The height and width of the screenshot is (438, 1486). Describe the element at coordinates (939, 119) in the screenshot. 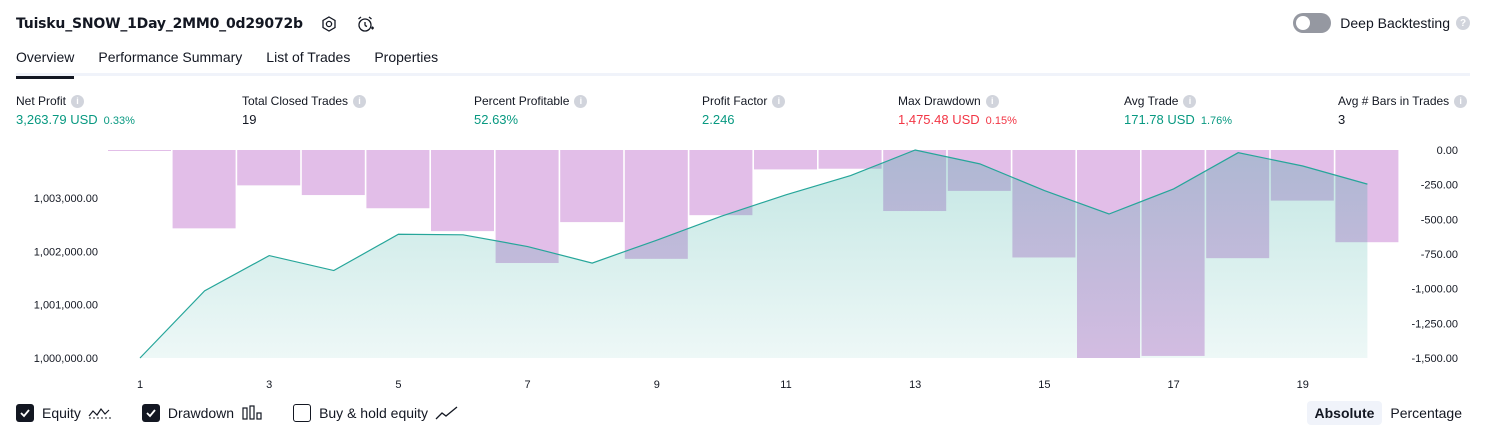

I see `metric-value: 1,475.48 USD` at that location.